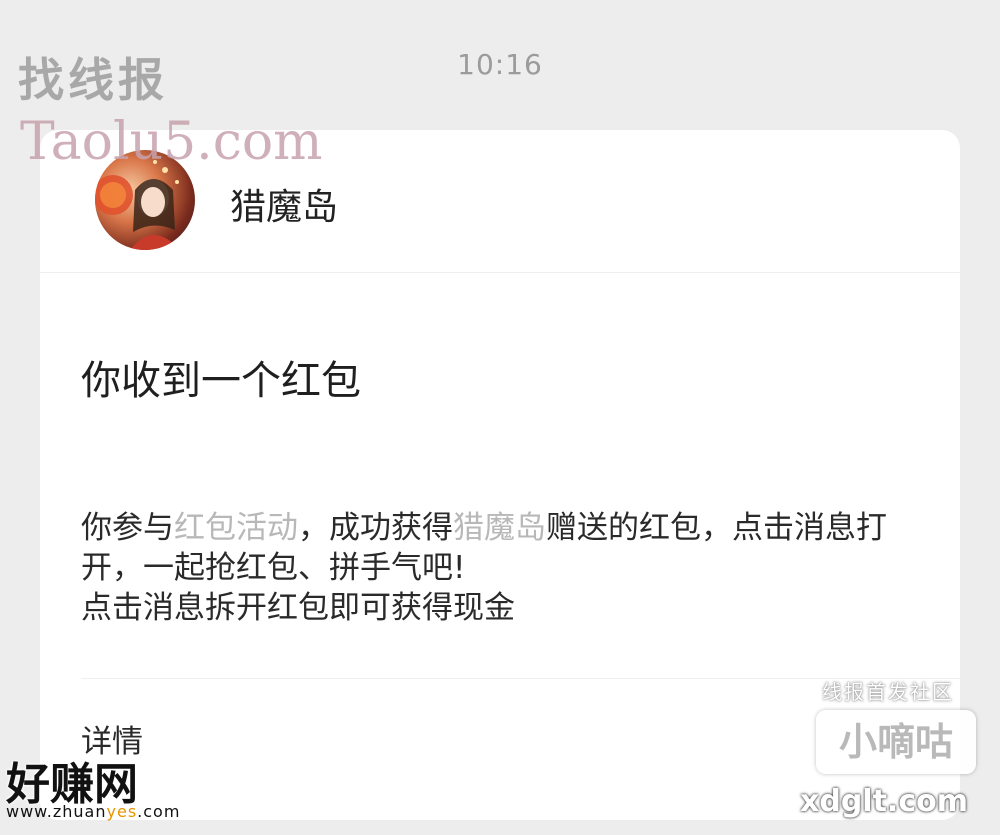  What do you see at coordinates (298, 608) in the screenshot?
I see `body-text-line: 点击消息拆开红包即可获得现金` at bounding box center [298, 608].